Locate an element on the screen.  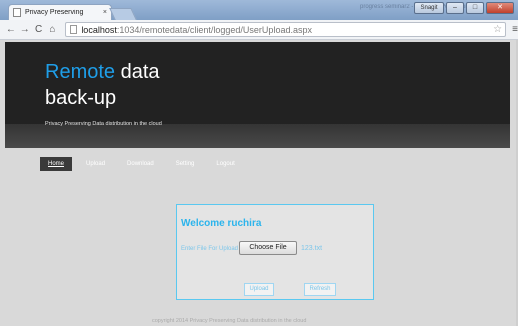
header-band is located at coordinates (257, 136).